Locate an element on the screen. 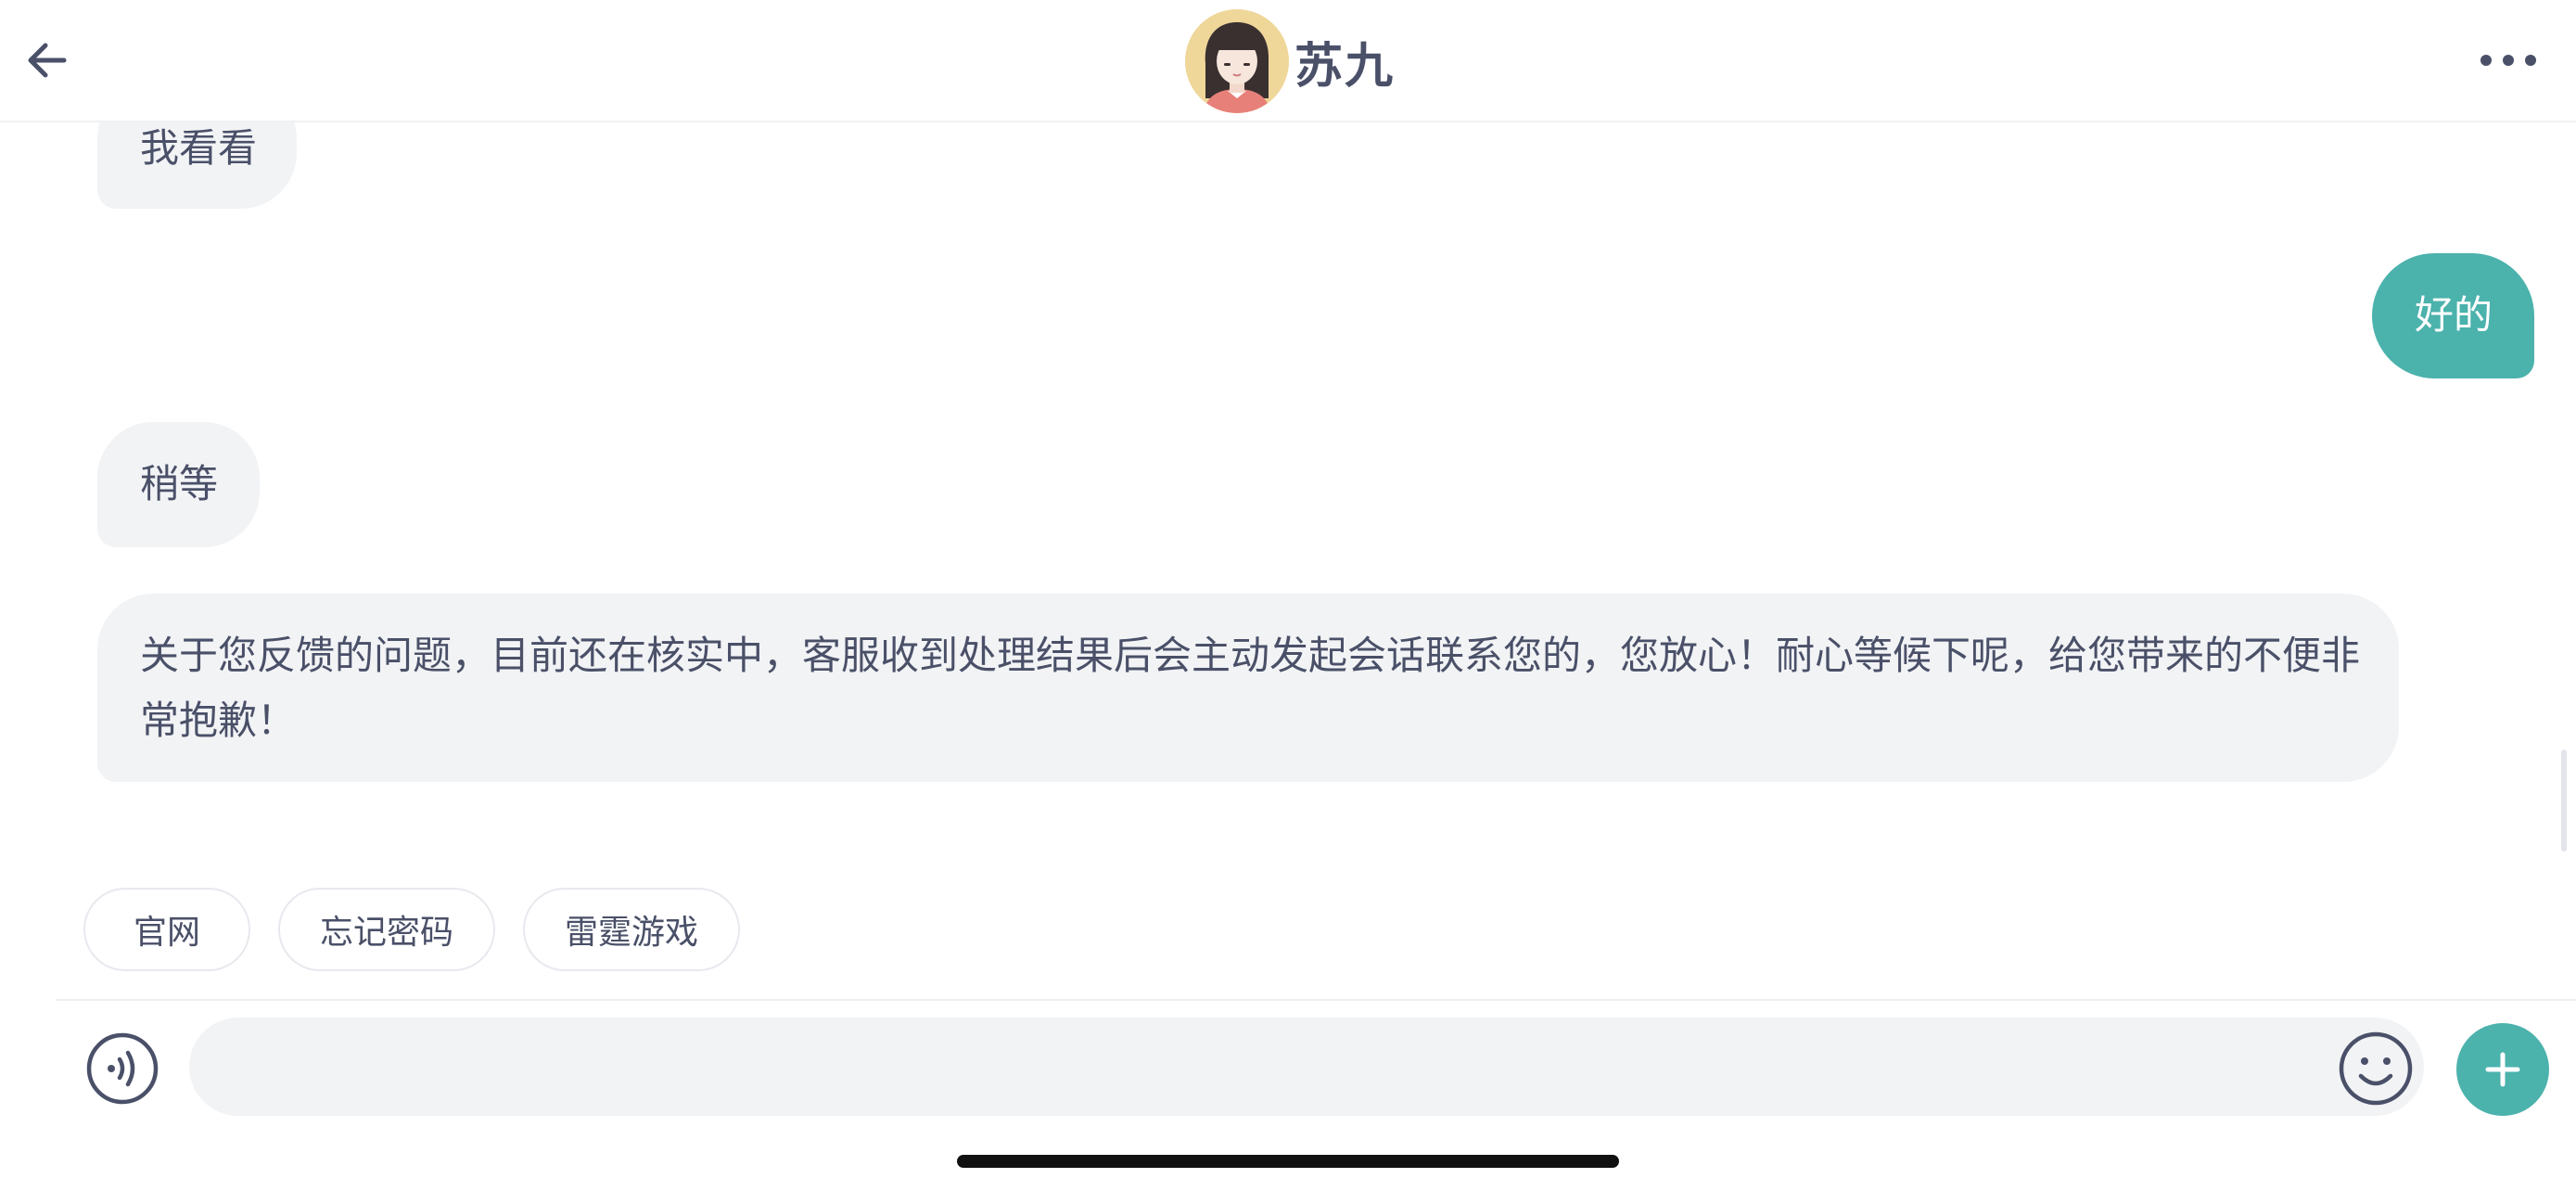 Image resolution: width=2576 pixels, height=1191 pixels. quick-reply-chip: 雷霆游戏 is located at coordinates (632, 929).